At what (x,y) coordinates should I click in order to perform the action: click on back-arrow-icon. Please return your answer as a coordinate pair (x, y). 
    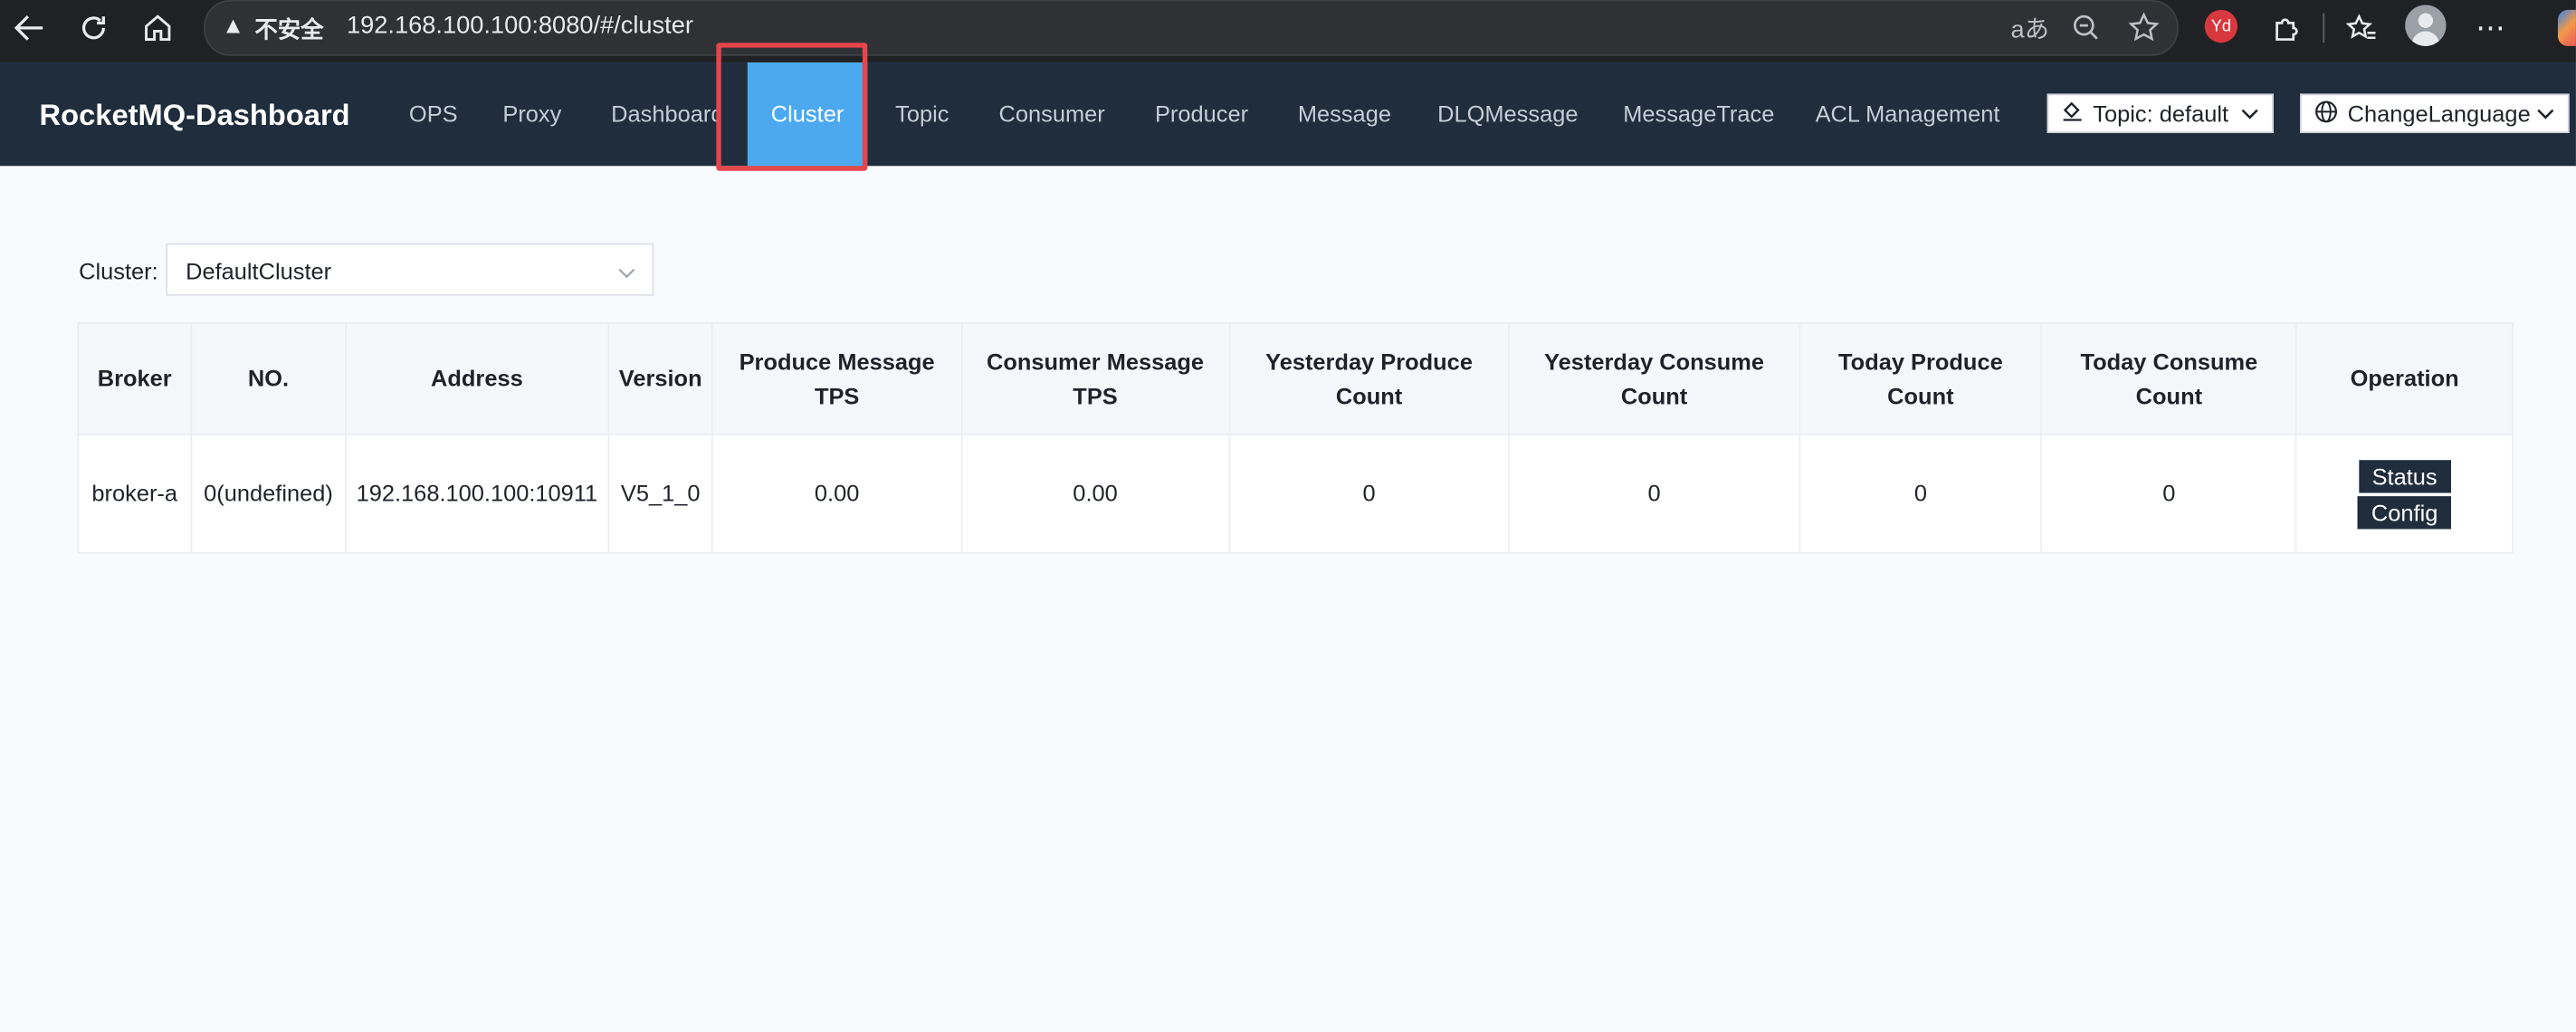
    Looking at the image, I should click on (29, 27).